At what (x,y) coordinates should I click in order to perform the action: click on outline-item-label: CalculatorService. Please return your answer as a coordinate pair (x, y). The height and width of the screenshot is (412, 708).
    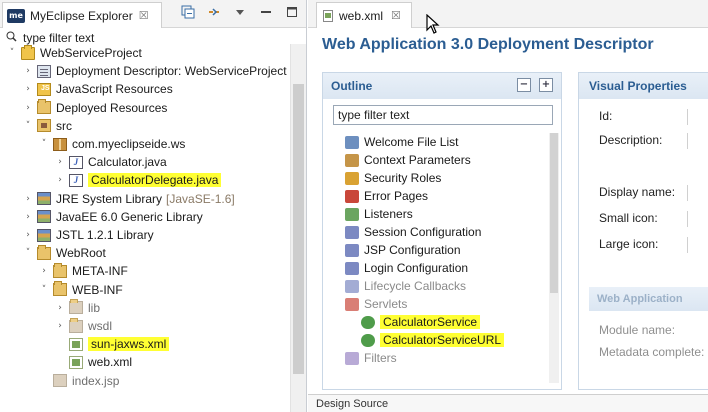
    Looking at the image, I should click on (430, 322).